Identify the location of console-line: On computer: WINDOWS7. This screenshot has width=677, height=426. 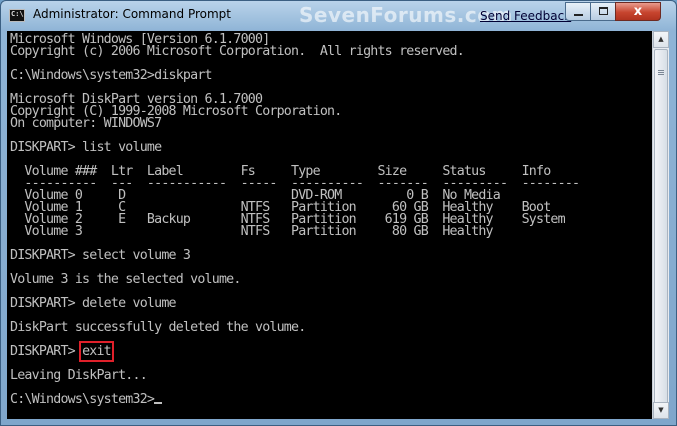
(86, 123).